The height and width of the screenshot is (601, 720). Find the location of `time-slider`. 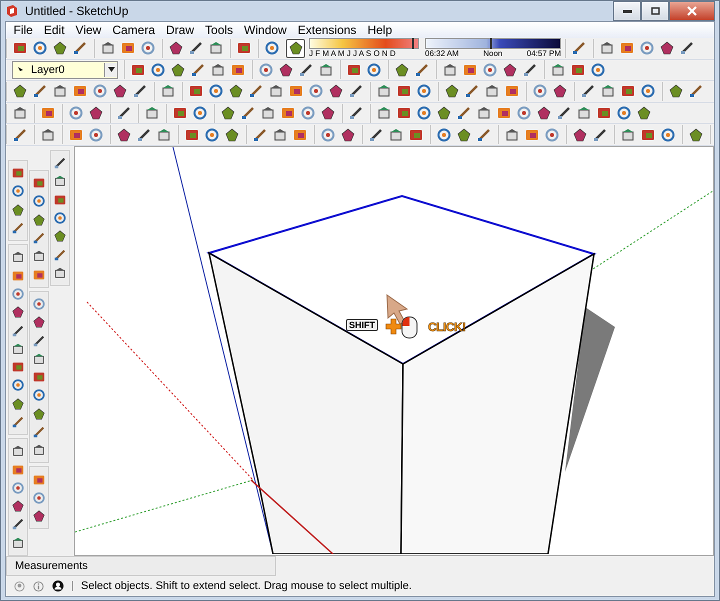

time-slider is located at coordinates (493, 44).